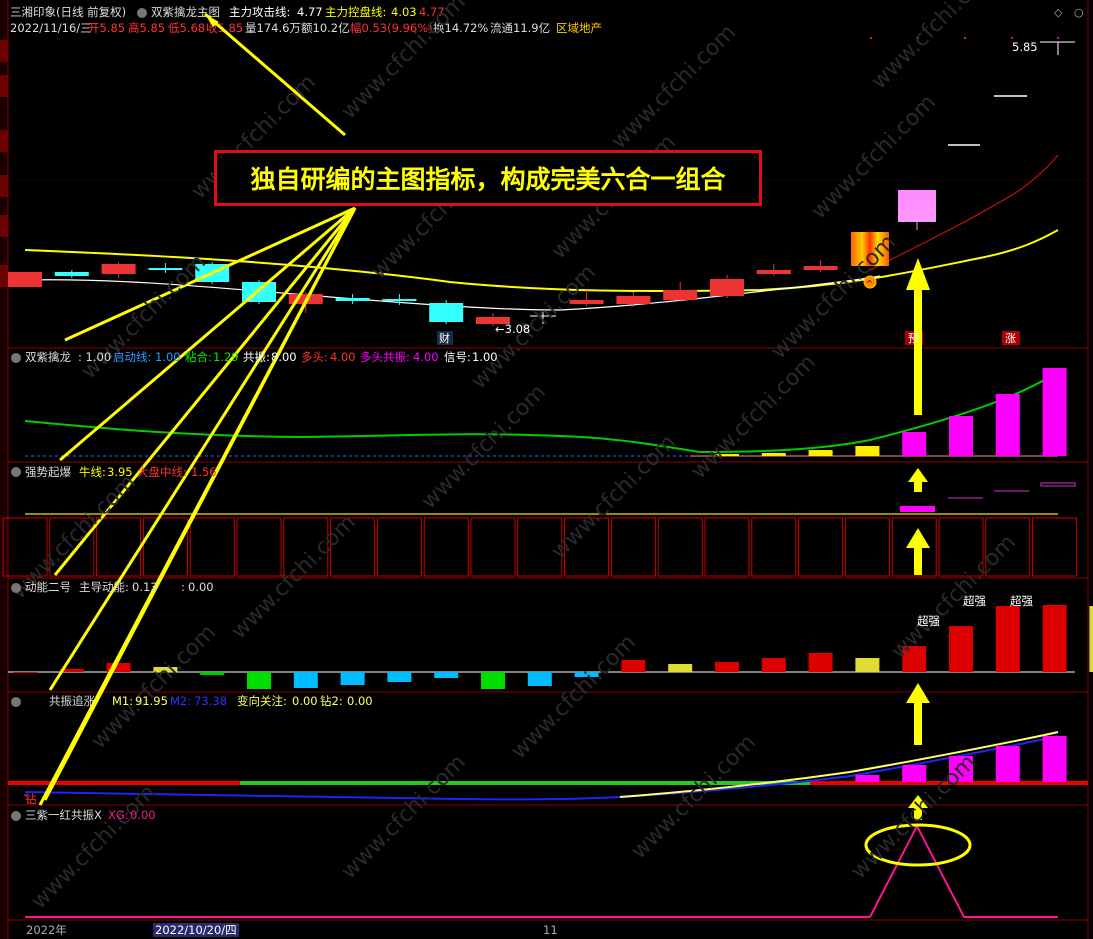 Image resolution: width=1093 pixels, height=939 pixels. Describe the element at coordinates (181, 701) in the screenshot. I see `panel4-label2: M2:` at that location.